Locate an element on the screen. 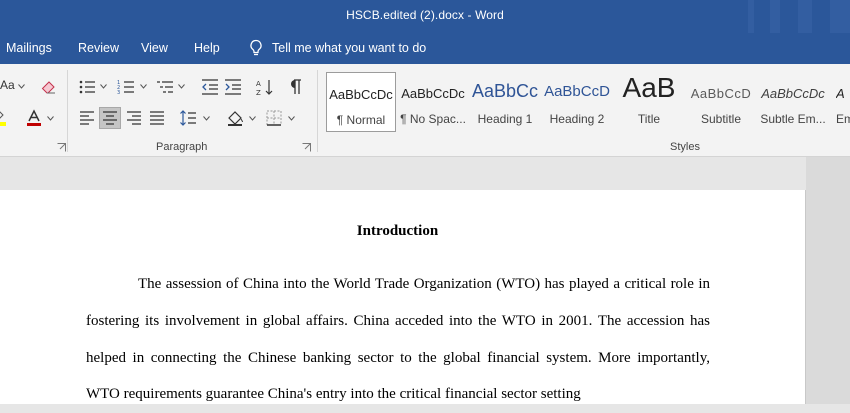 The width and height of the screenshot is (850, 413). svg-text: A is located at coordinates (258, 84).